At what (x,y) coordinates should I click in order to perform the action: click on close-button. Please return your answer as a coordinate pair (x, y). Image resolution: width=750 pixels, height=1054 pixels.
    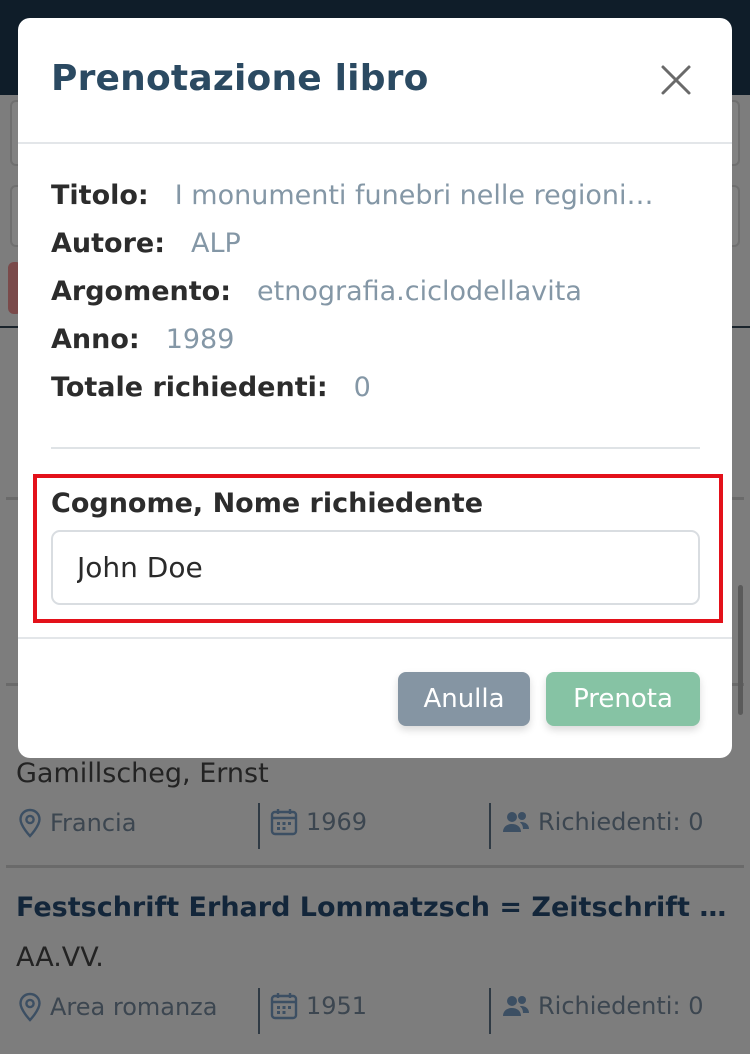
    Looking at the image, I should click on (676, 80).